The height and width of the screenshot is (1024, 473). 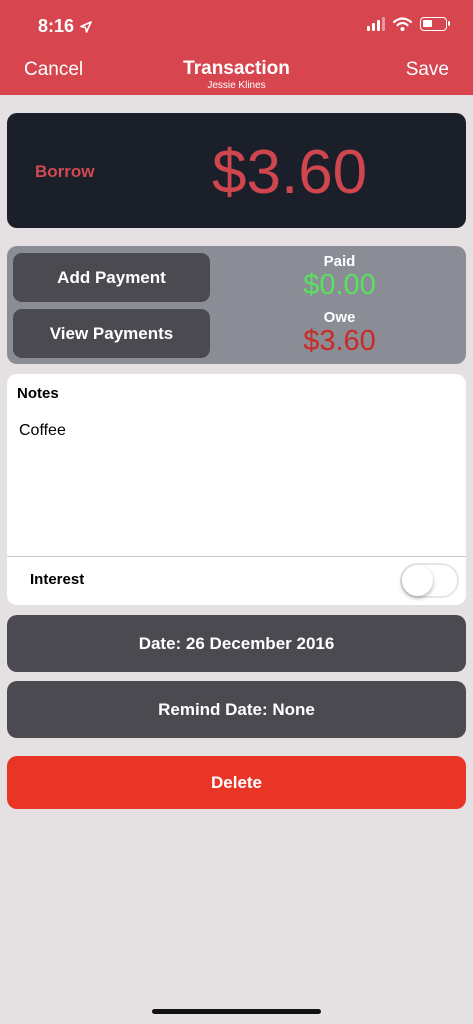 What do you see at coordinates (339, 285) in the screenshot?
I see `paid-value: $0.00` at bounding box center [339, 285].